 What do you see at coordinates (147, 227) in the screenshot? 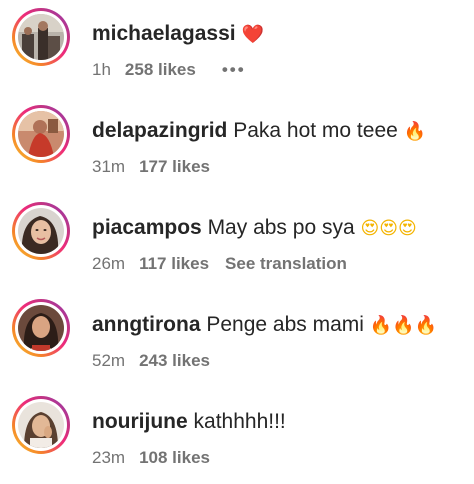
I see `comment-username: piacampos` at bounding box center [147, 227].